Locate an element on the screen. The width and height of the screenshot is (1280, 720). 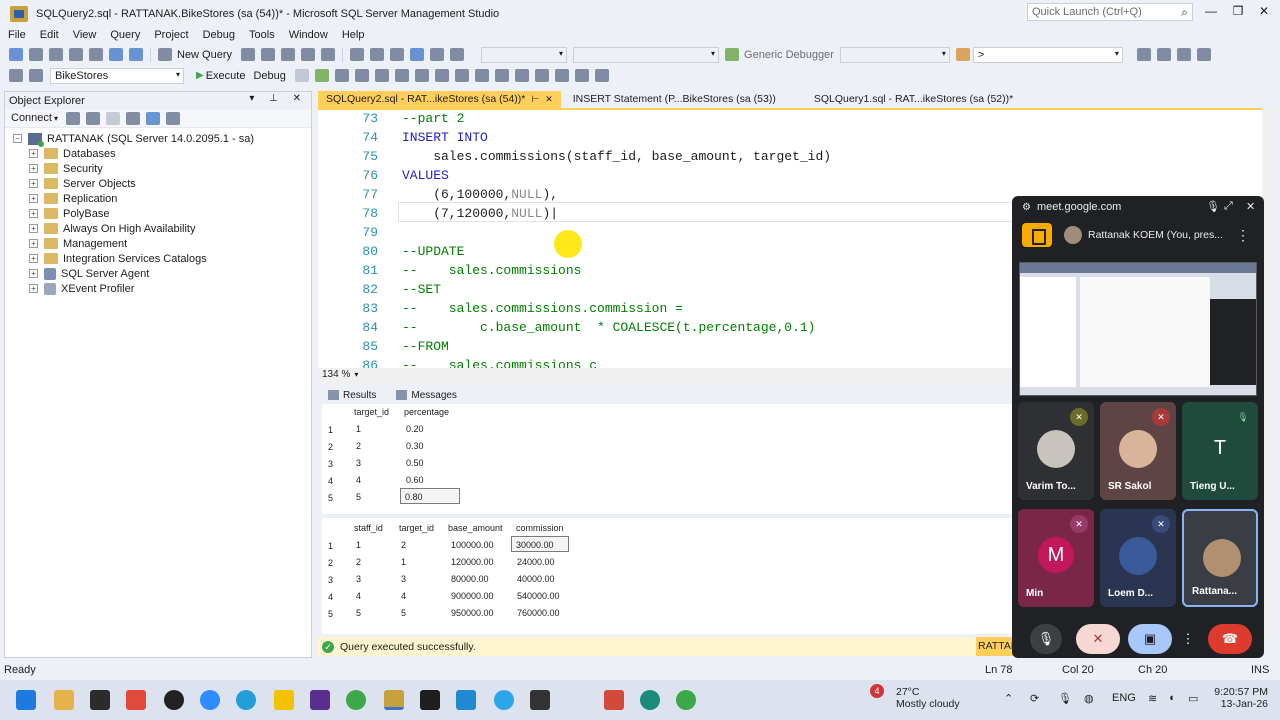
present-icon: ▣ is located at coordinates (1150, 639).